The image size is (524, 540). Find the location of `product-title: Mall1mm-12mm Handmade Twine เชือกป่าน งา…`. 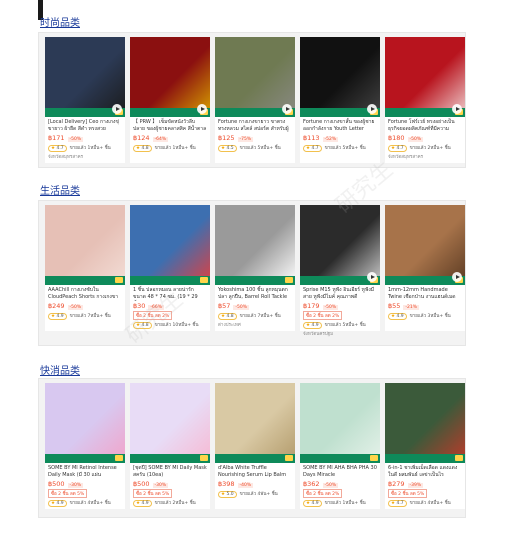

product-title: Mall1mm-12mm Handmade Twine เชือกป่าน งา… is located at coordinates (425, 293).